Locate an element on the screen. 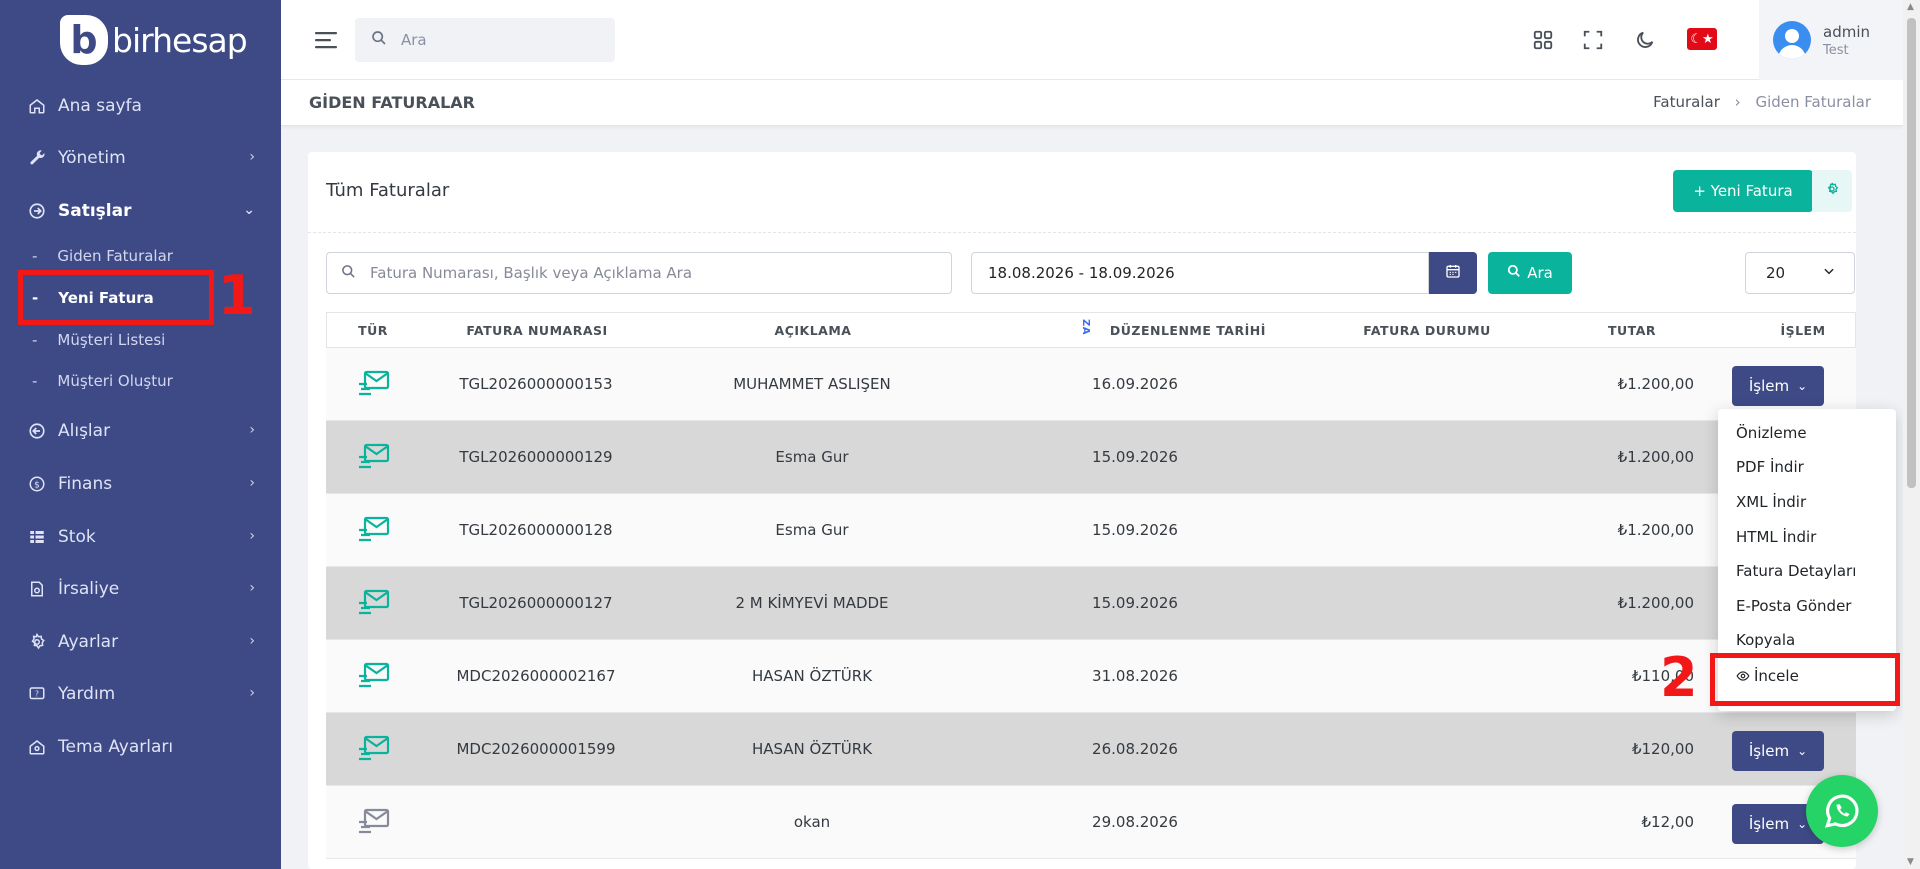 The width and height of the screenshot is (1920, 869). sidebar-item-yonetim: Yönetim › is located at coordinates (140, 158).